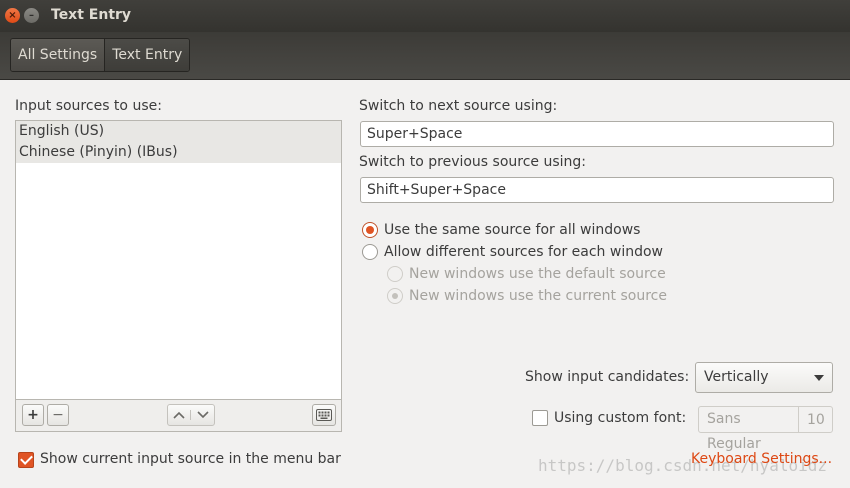  Describe the element at coordinates (395, 296) in the screenshot. I see `current-source-radio` at that location.